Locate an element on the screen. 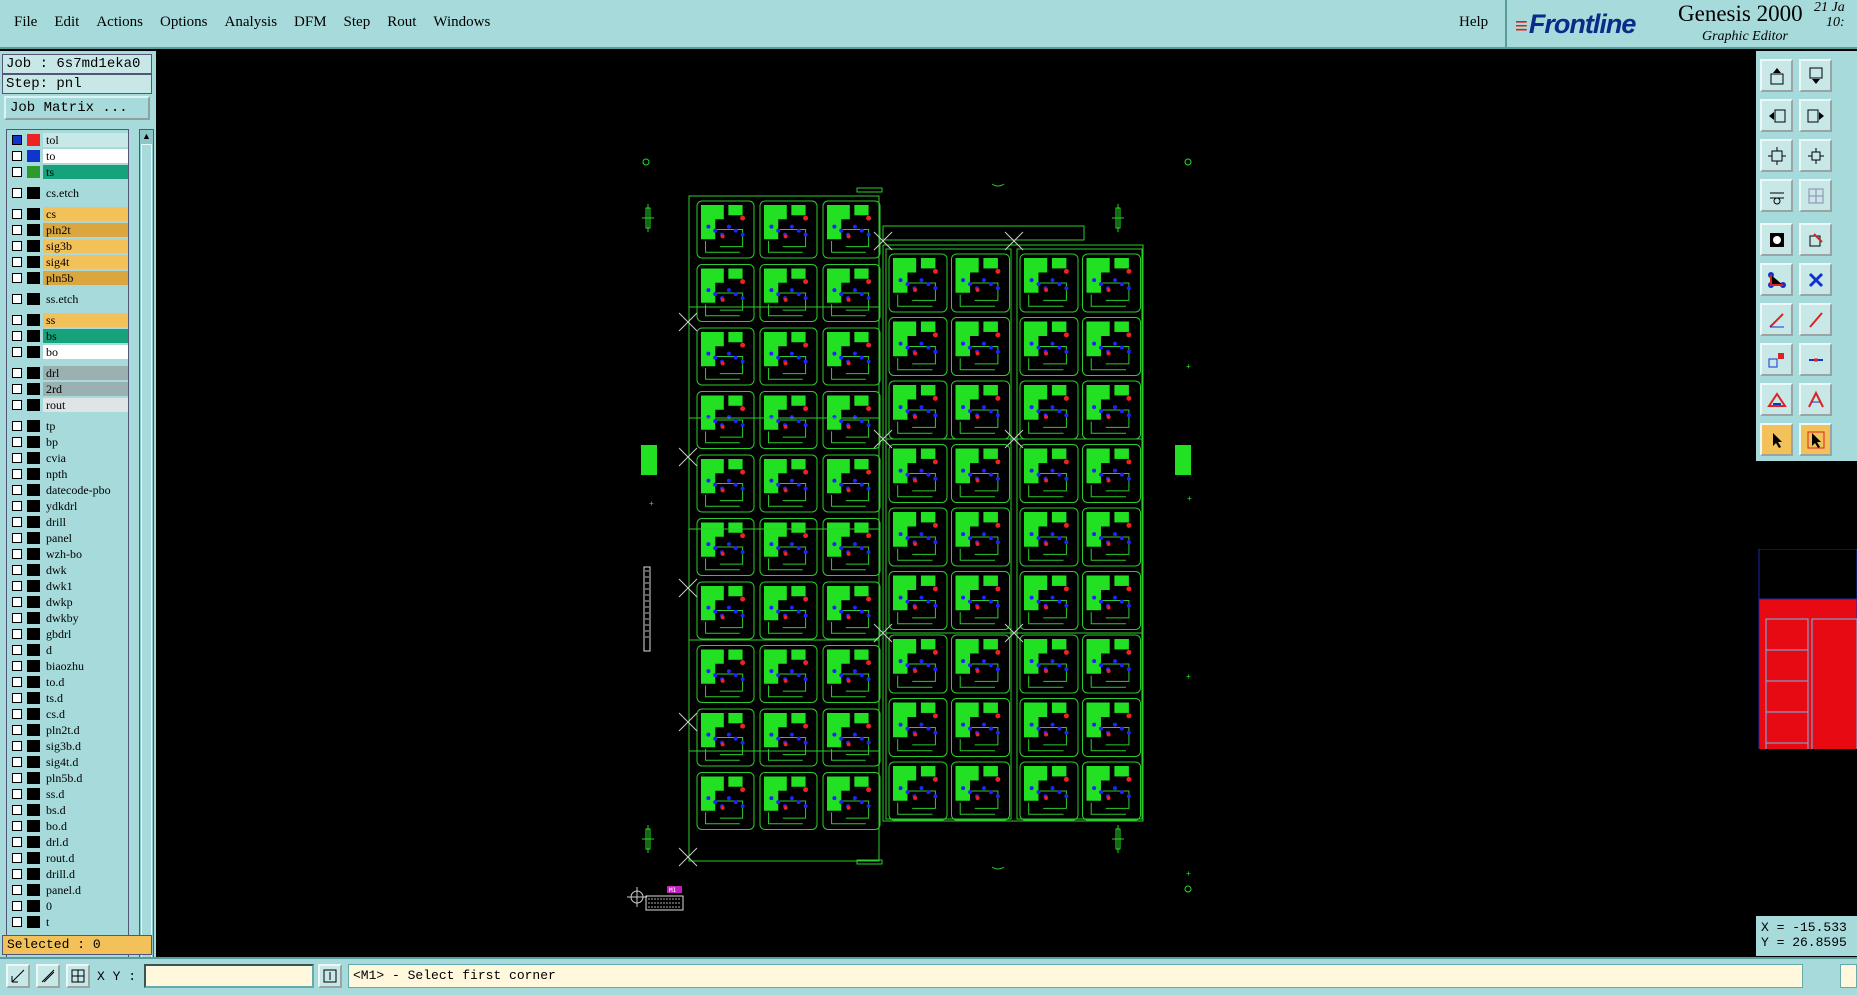 The height and width of the screenshot is (995, 1857). tool-button-delete is located at coordinates (1815, 279).